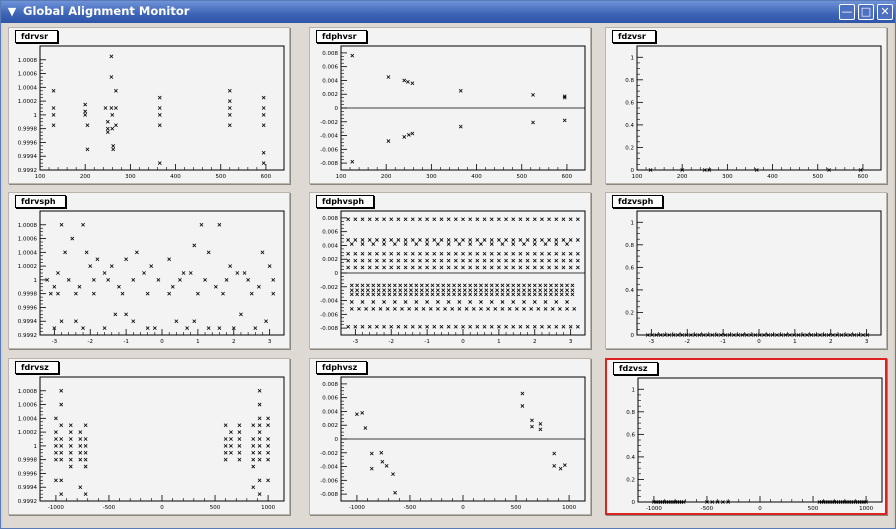 Image resolution: width=896 pixels, height=529 pixels. I want to click on title-bar: ▼ Global Alignment Monitor — □ ✕, so click(448, 12).